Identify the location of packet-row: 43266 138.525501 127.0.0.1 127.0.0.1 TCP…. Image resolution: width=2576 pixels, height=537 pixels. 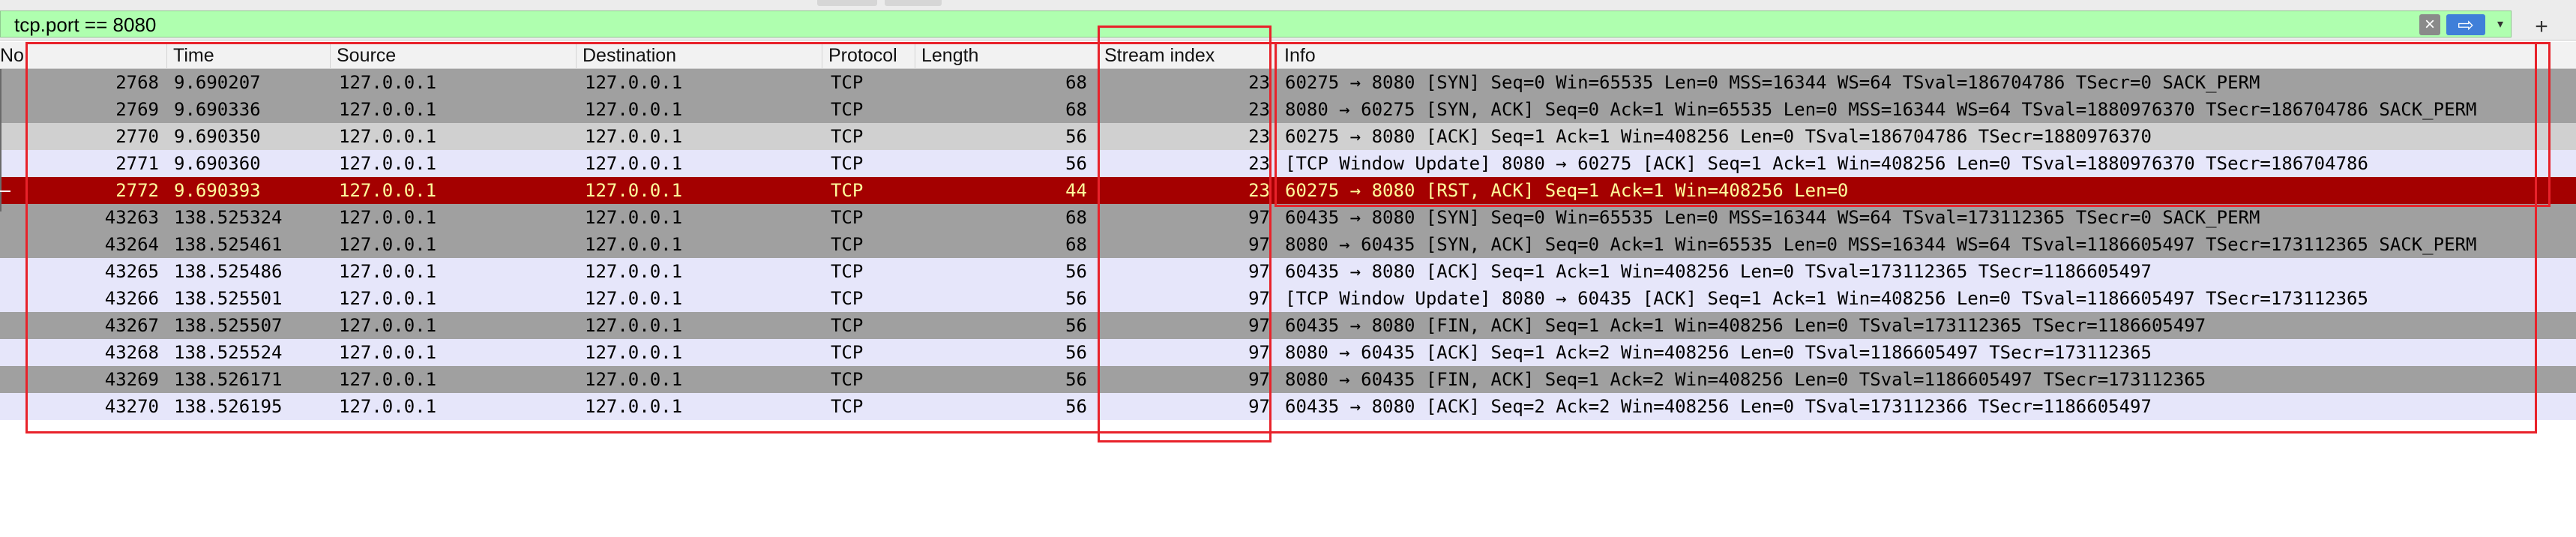
(1288, 298).